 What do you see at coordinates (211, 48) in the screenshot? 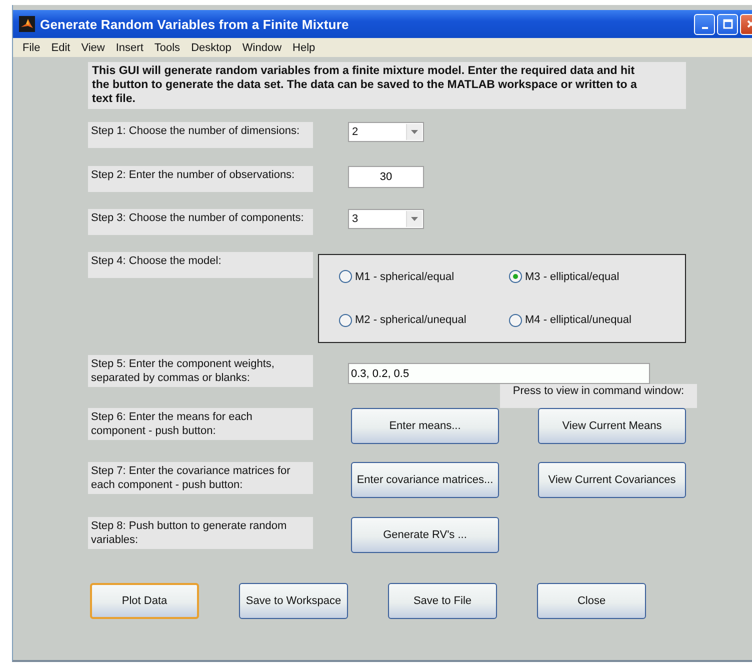
I see `menu-item: Desktop` at bounding box center [211, 48].